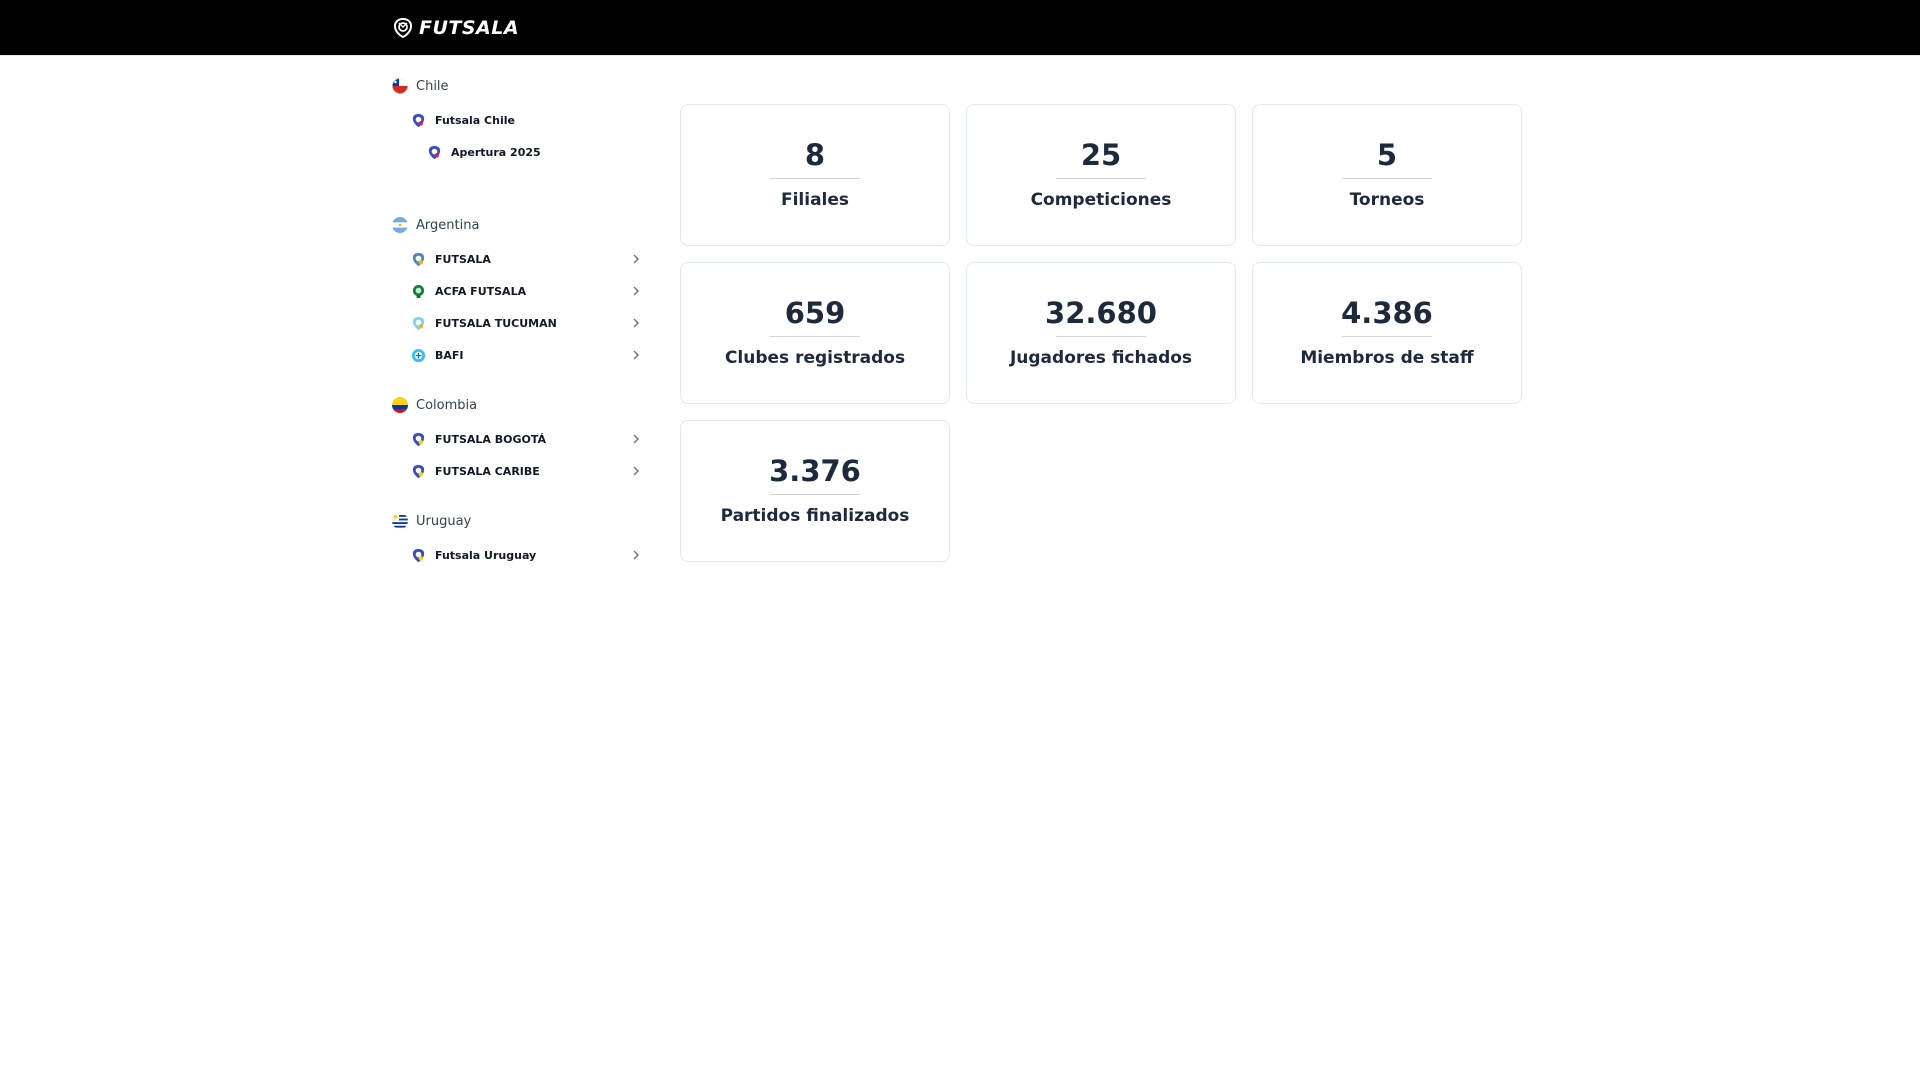 The image size is (1920, 1080). I want to click on sidebar-item-futsala-chile: Futsala Chile, so click(517, 120).